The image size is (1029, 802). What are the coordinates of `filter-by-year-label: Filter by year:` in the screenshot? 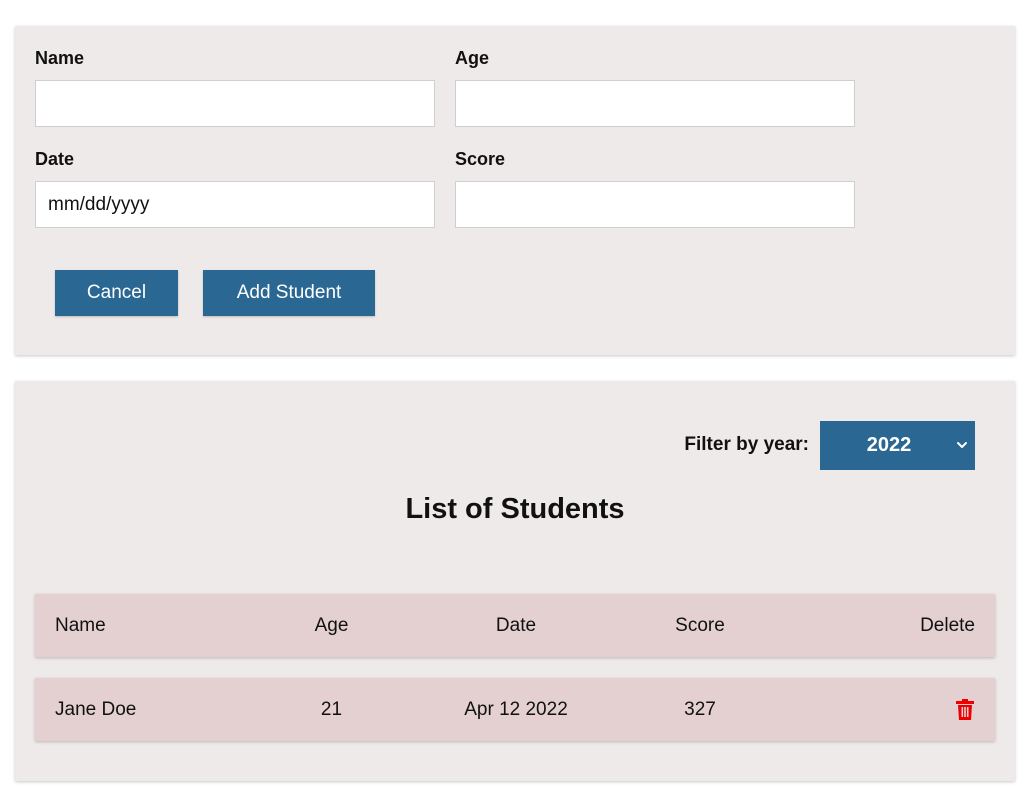 It's located at (746, 444).